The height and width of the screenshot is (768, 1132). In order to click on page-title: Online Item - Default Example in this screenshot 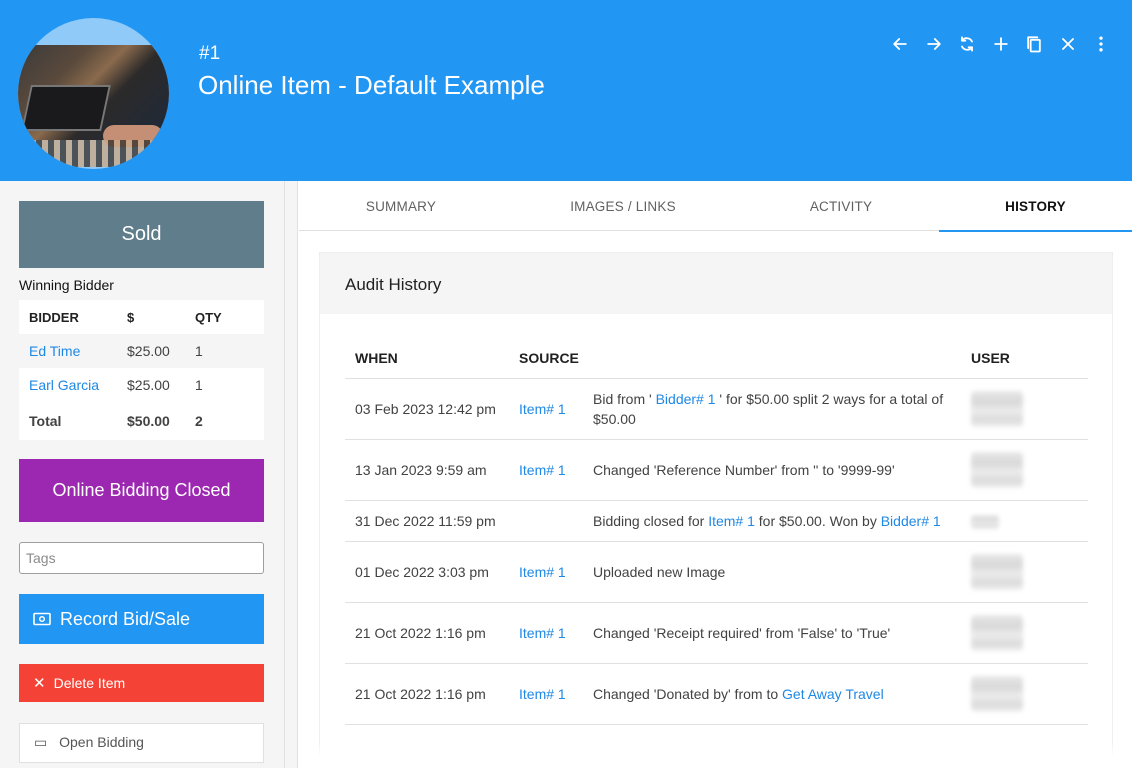, I will do `click(371, 85)`.